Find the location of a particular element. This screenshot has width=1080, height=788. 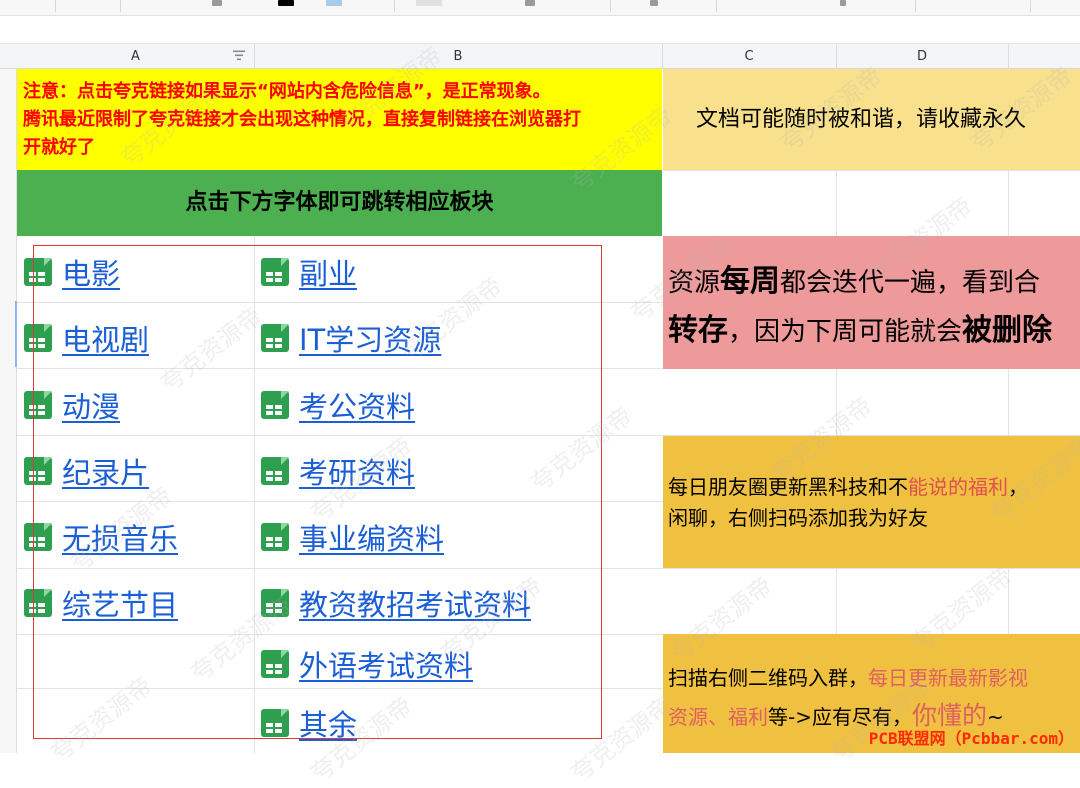

weekly-update-cell: 资源每周都会迭代一遍，看到合 转存，因为下周可能就会被删除 is located at coordinates (871, 302).